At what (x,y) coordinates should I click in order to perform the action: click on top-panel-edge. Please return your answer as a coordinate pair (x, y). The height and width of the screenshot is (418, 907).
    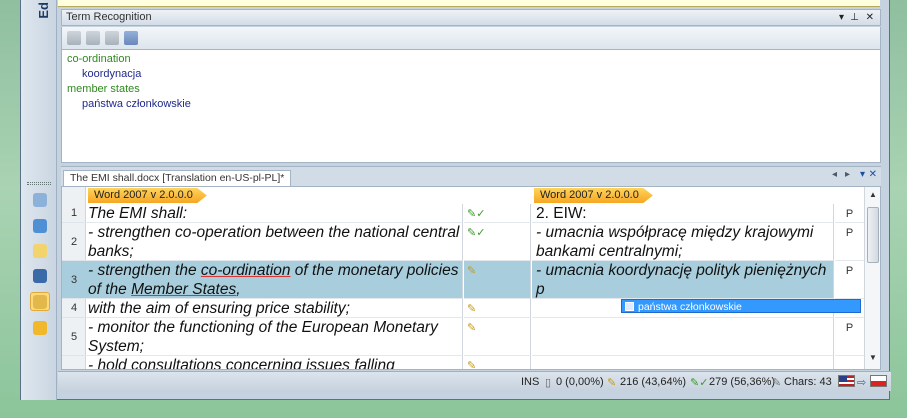
    Looking at the image, I should click on (469, 3).